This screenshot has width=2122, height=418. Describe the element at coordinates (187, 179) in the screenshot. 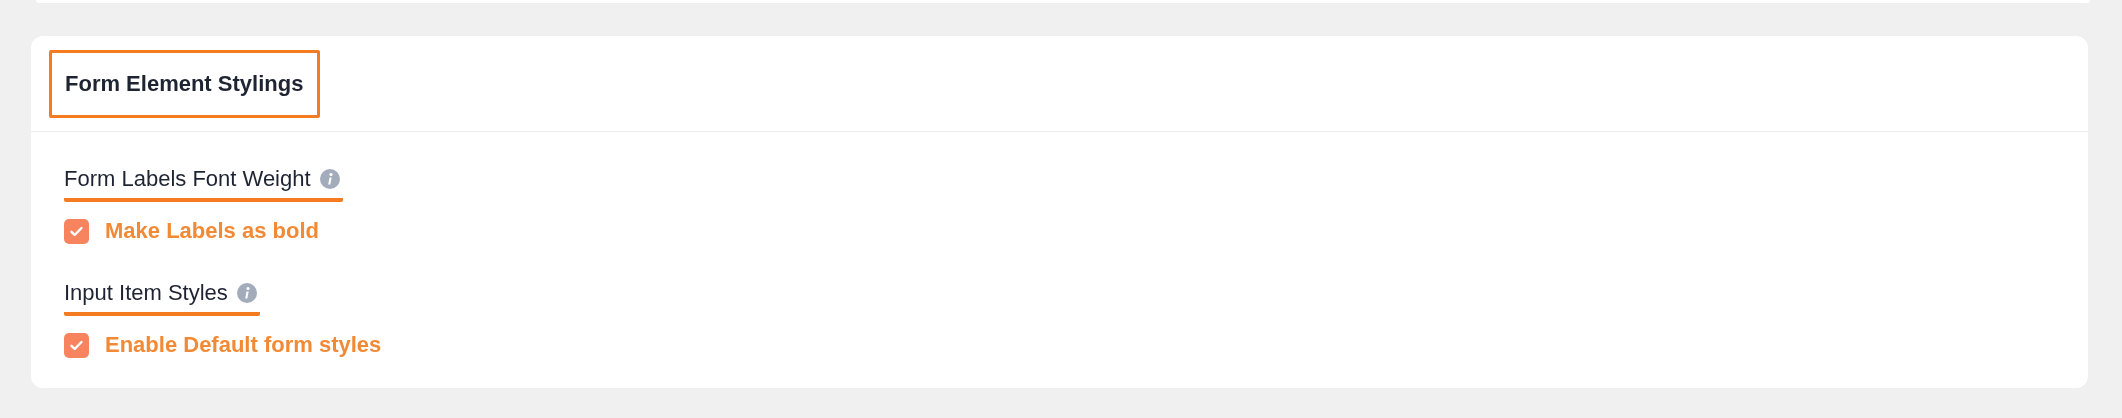

I see `setting-label: Form Labels Font Weight` at that location.